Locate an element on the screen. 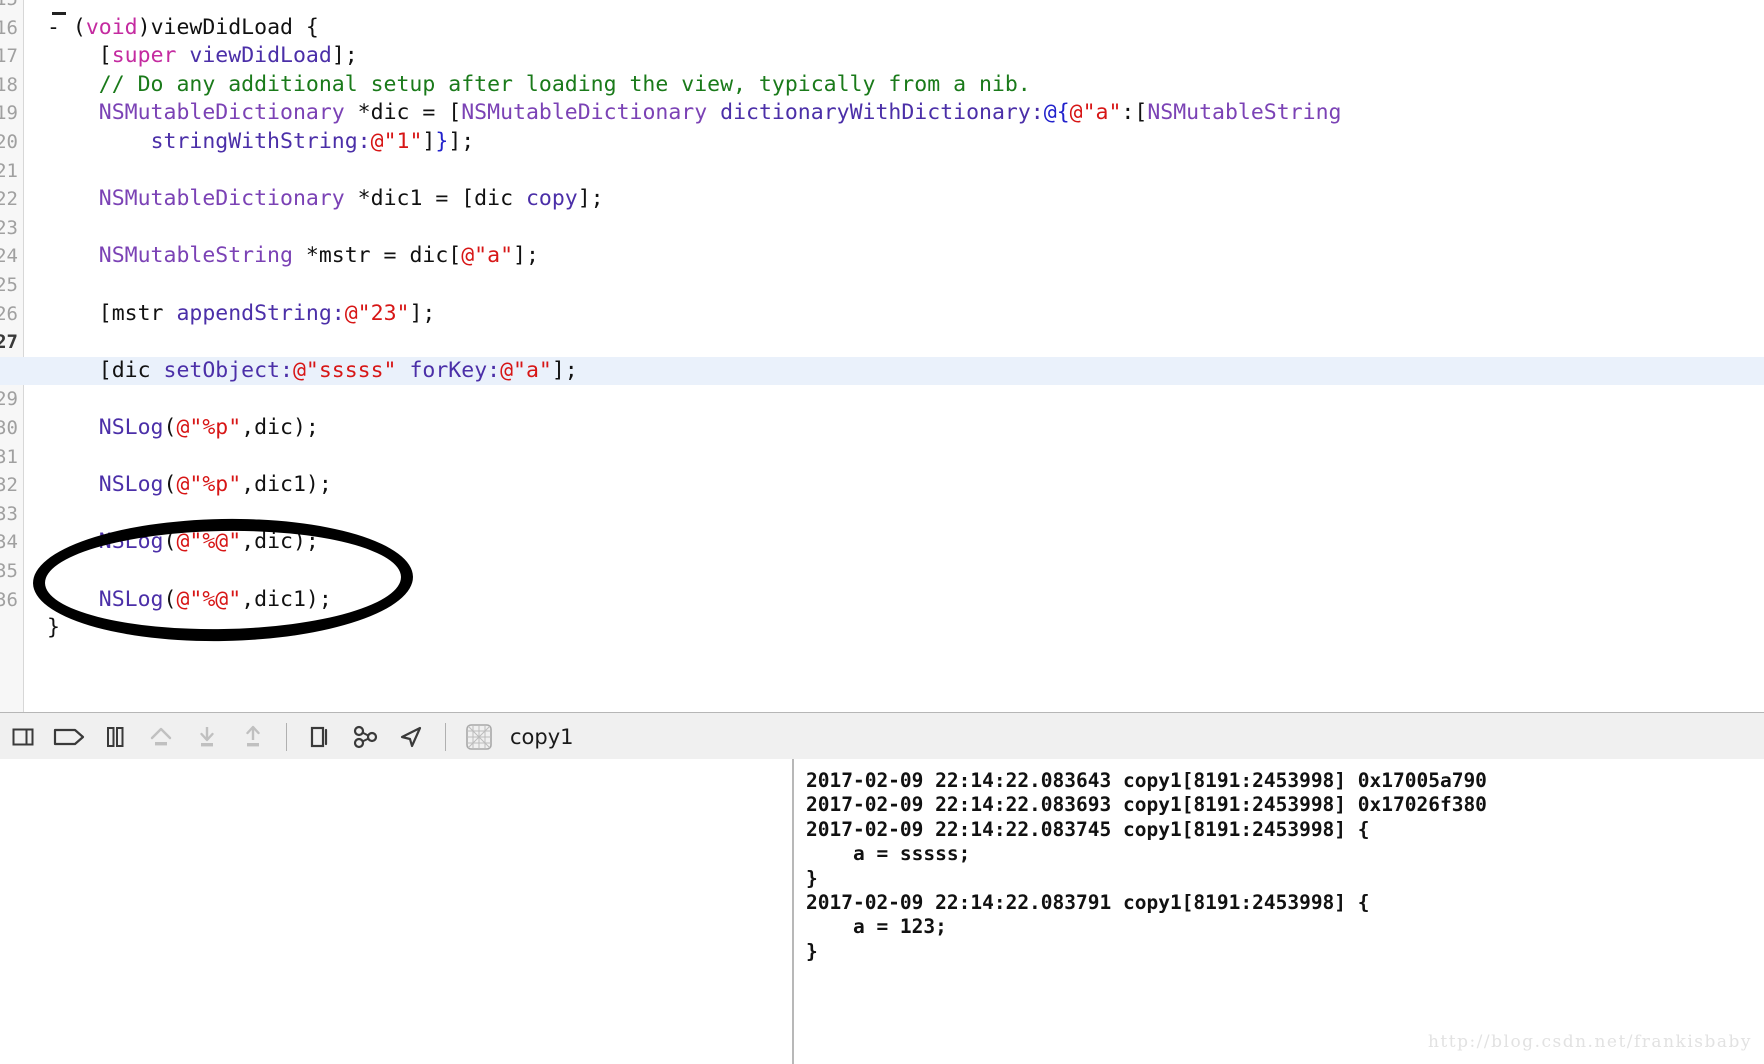 This screenshot has width=1764, height=1064. code-token: *mstr = dic[ is located at coordinates (377, 256).